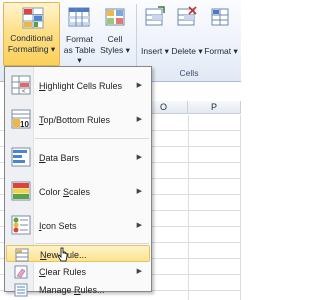 The image size is (320, 300). I want to click on menu-item-data-bars: Data Bars ▶, so click(78, 157).